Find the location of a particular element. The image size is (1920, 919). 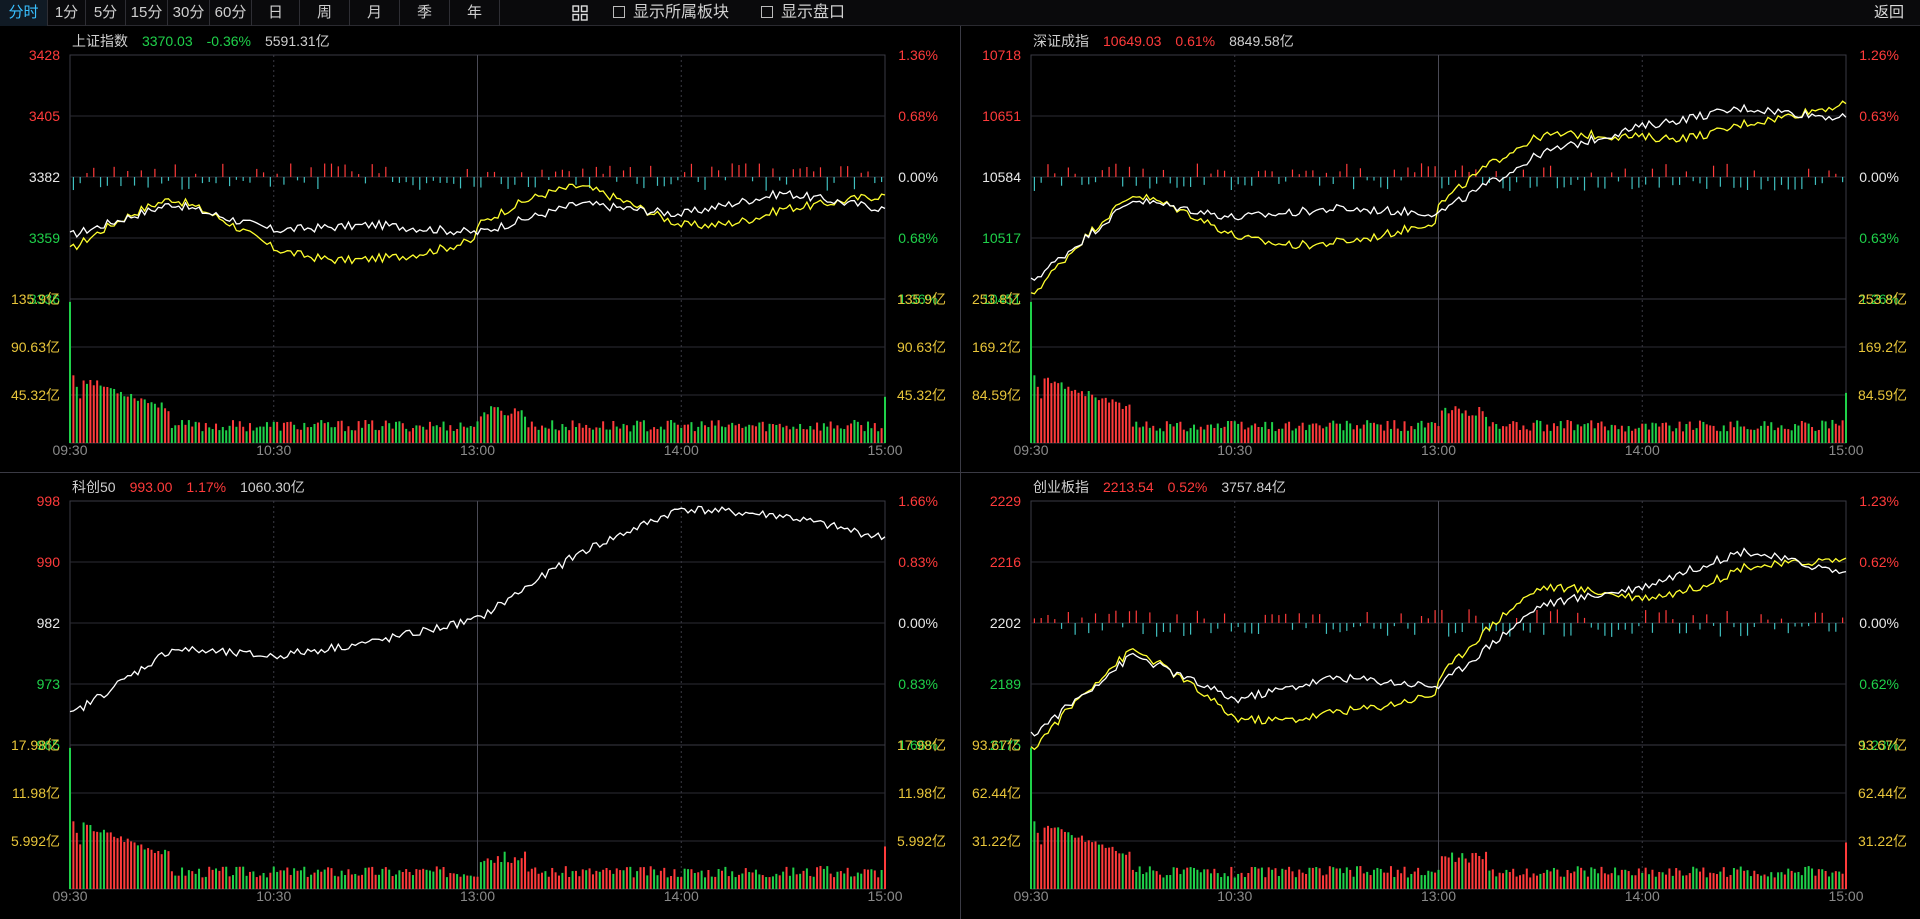

tab-week: 周 is located at coordinates (325, 13).